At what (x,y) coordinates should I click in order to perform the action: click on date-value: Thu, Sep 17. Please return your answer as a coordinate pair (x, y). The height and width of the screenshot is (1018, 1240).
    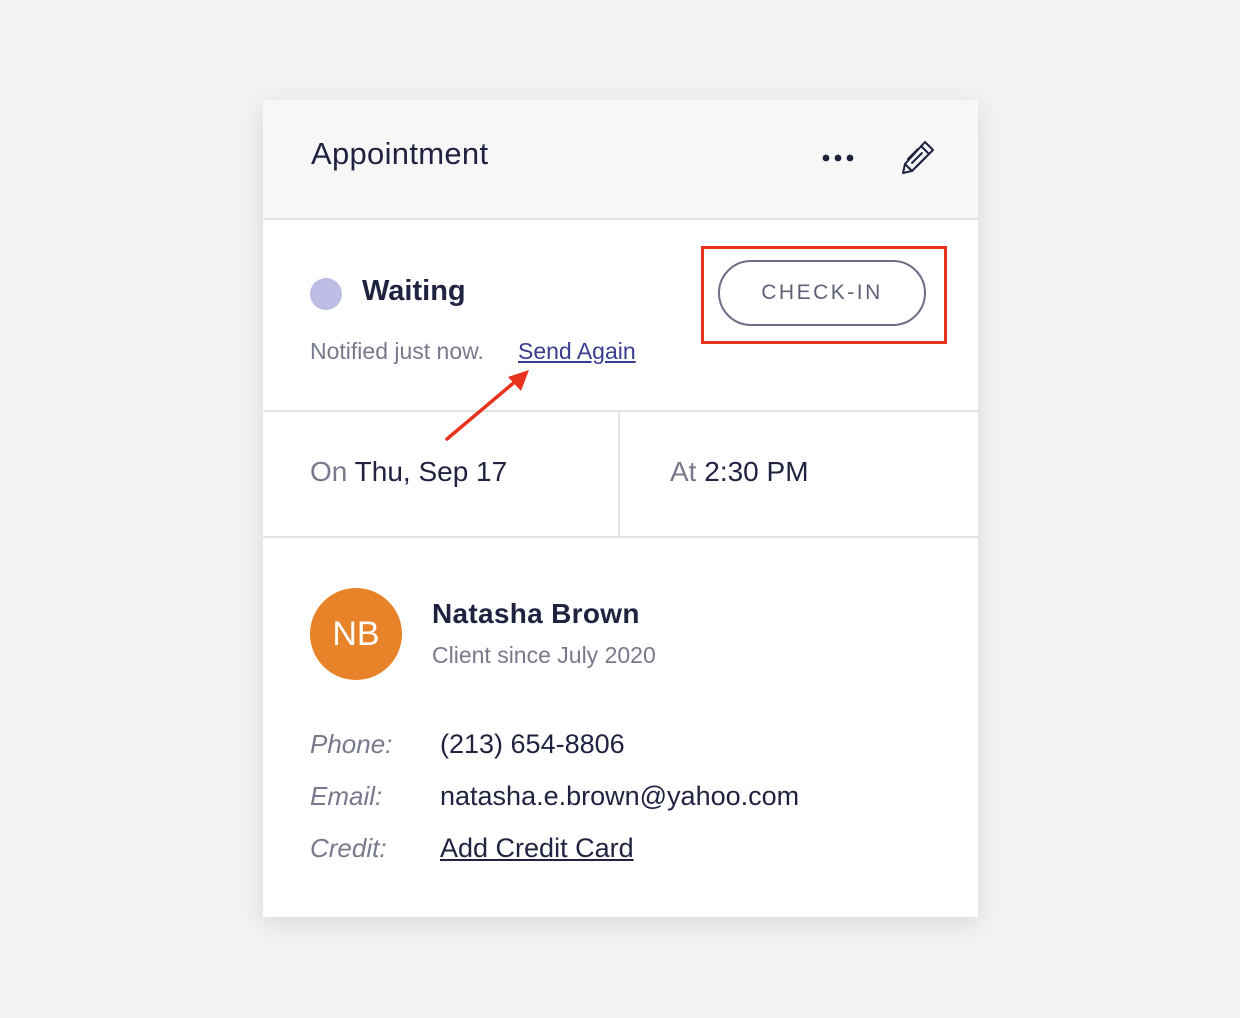
    Looking at the image, I should click on (431, 471).